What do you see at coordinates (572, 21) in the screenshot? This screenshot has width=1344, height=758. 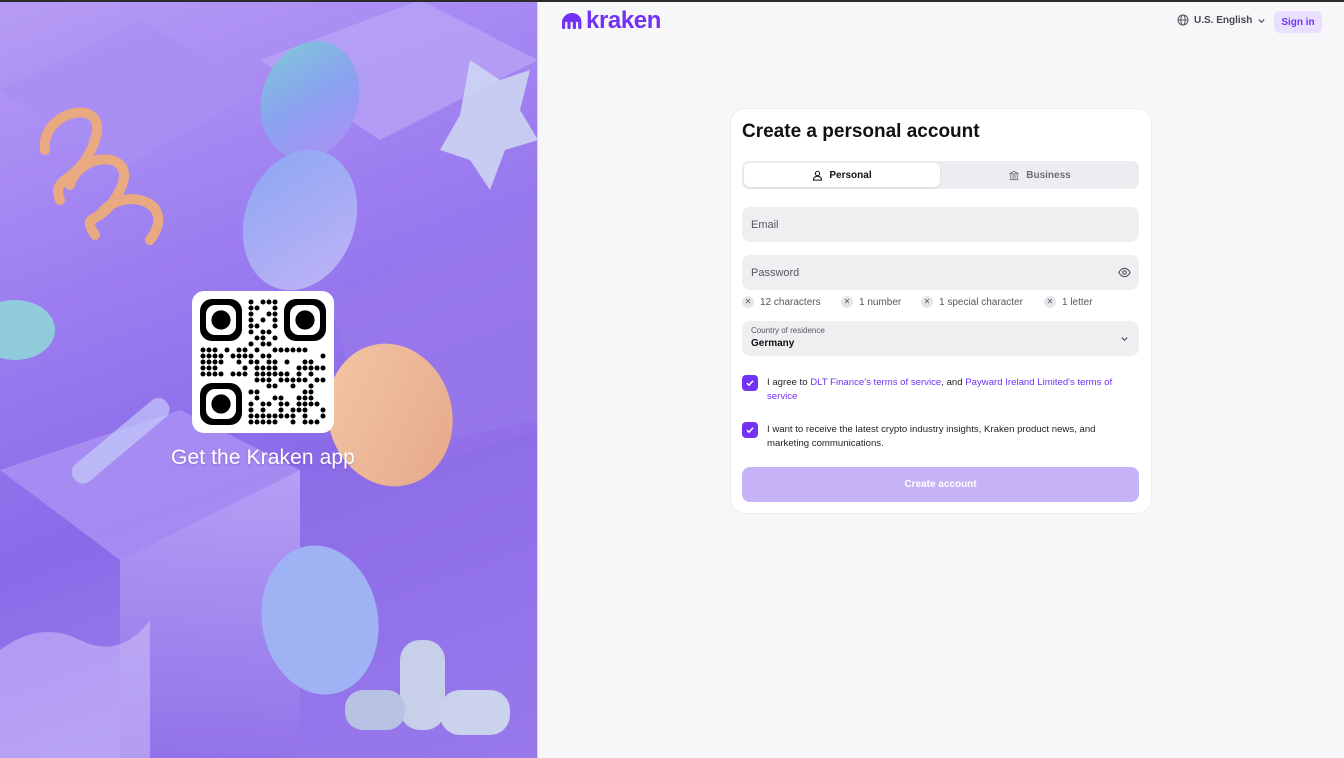 I see `kraken-logo-icon` at bounding box center [572, 21].